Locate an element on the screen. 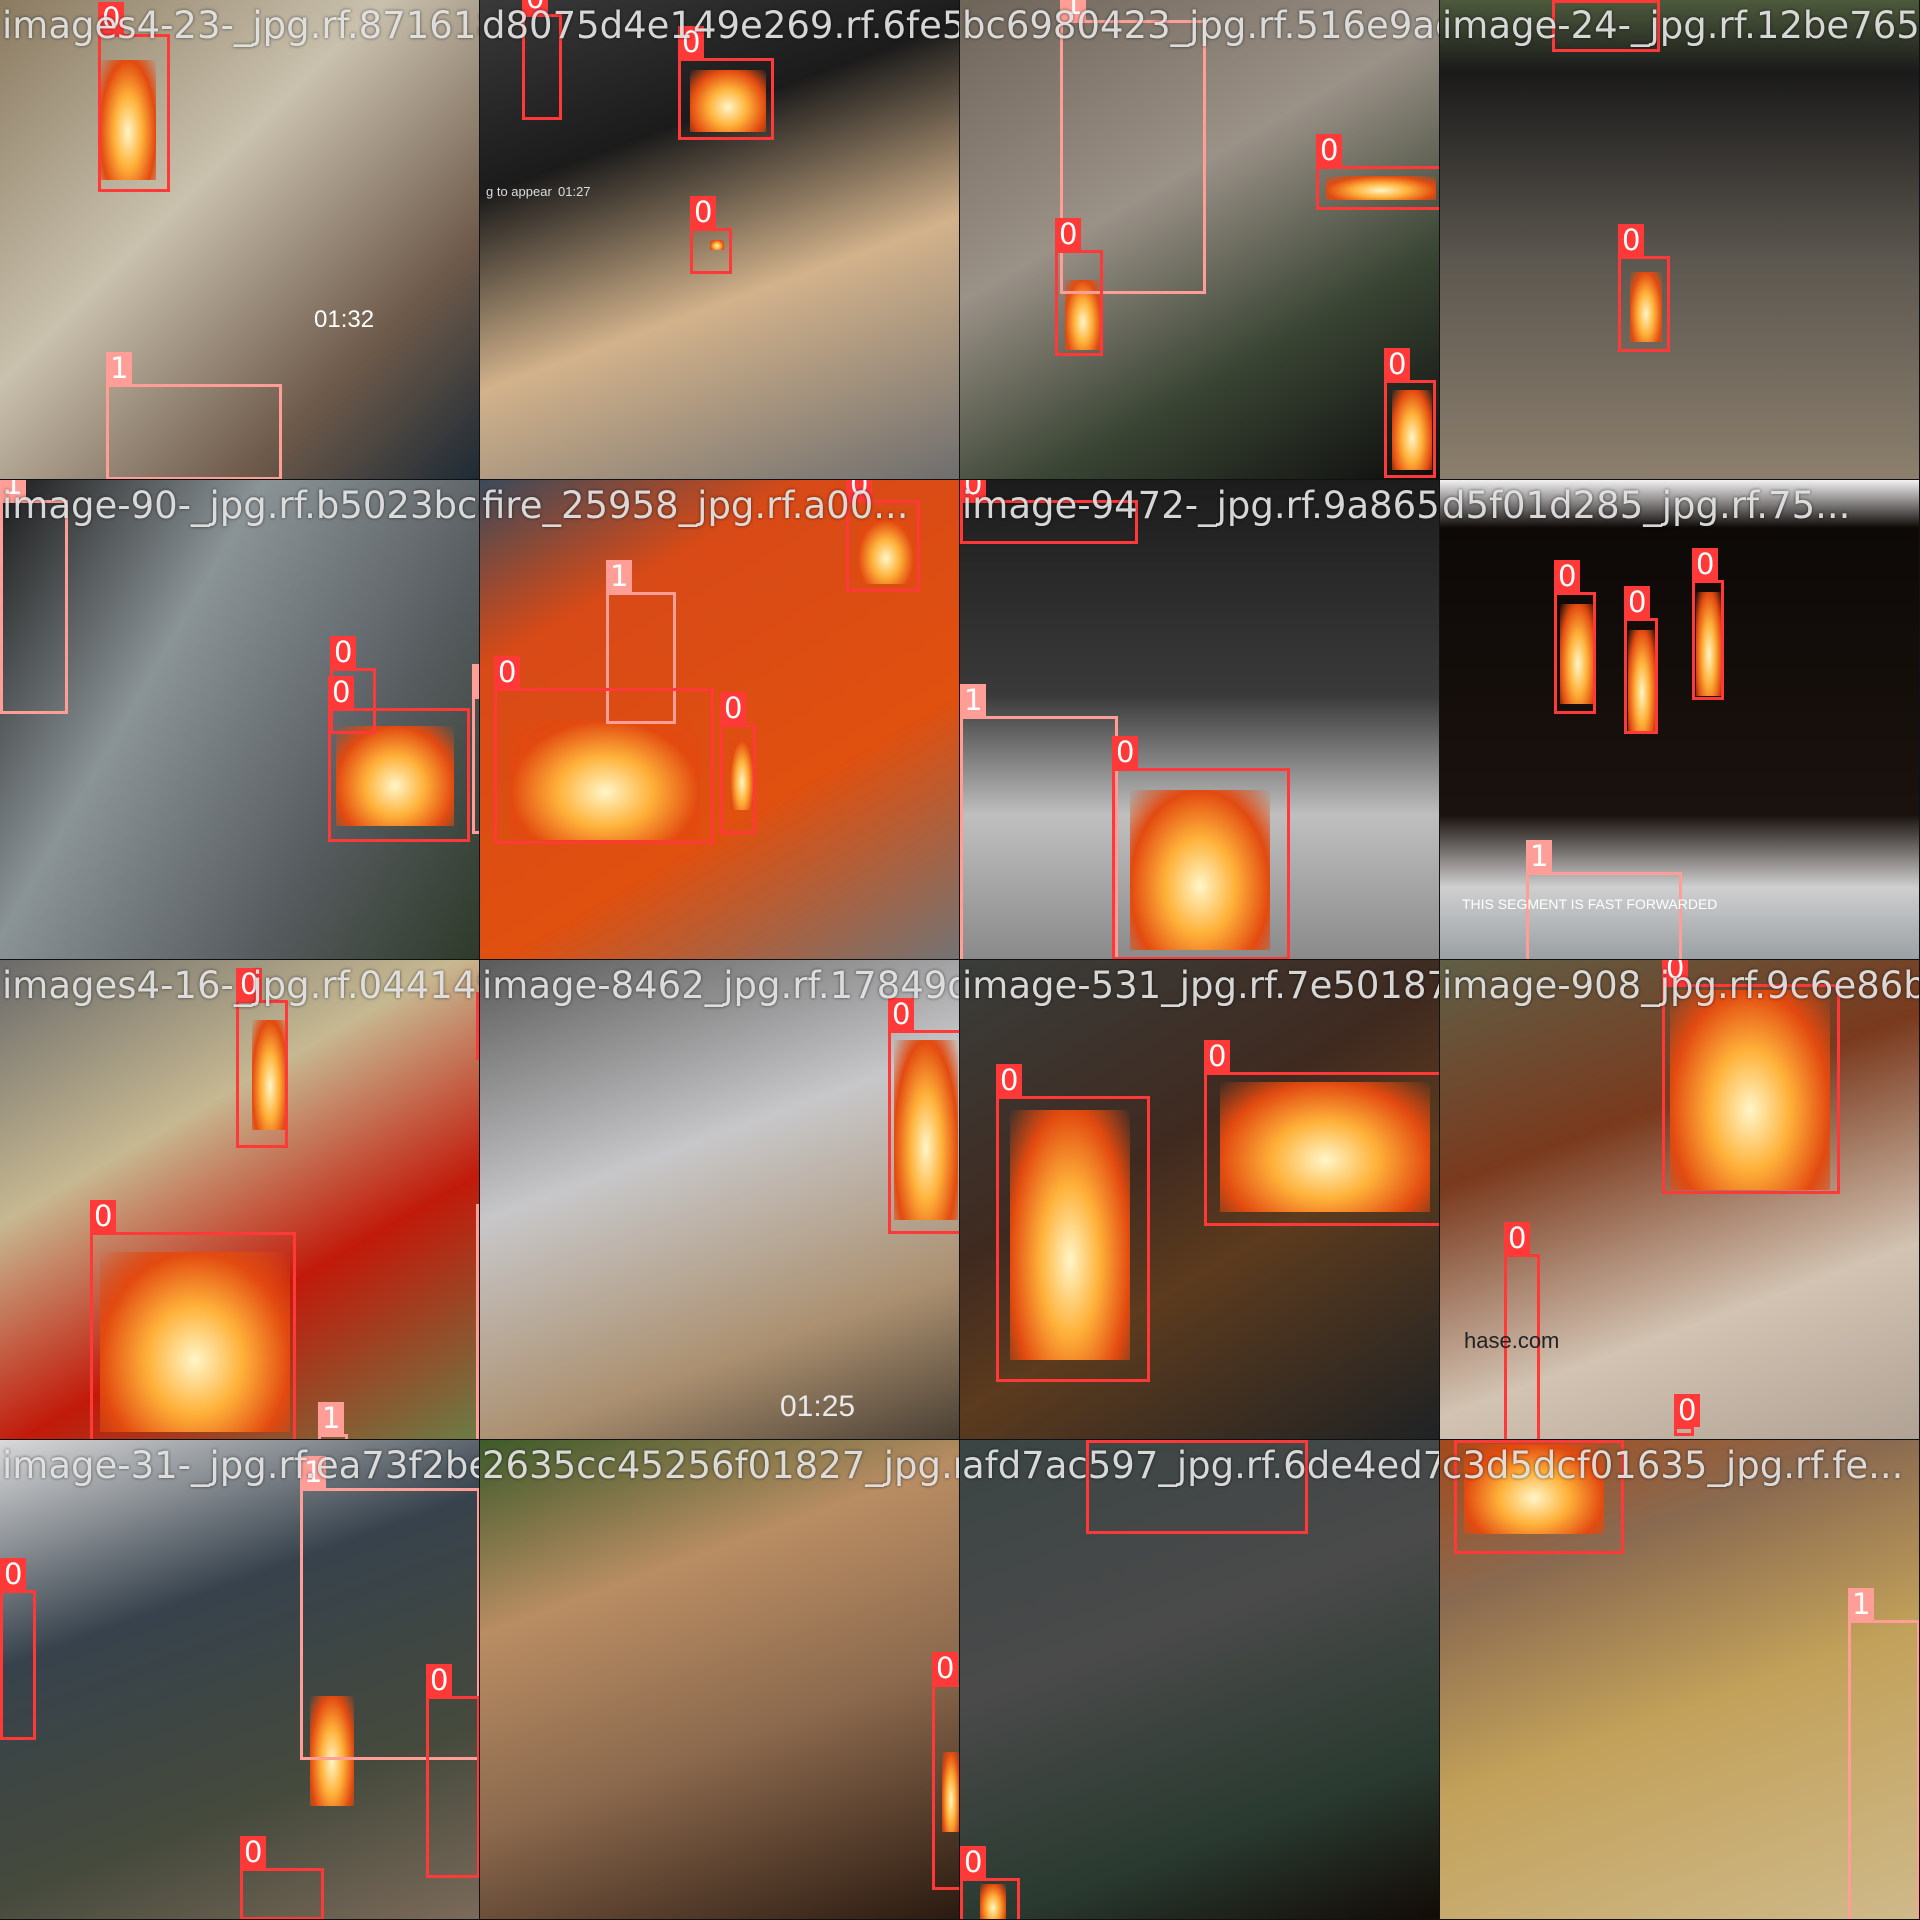  mosaic-tile: images4-16-_jpg.rf.044149e...00011 is located at coordinates (240, 1200).